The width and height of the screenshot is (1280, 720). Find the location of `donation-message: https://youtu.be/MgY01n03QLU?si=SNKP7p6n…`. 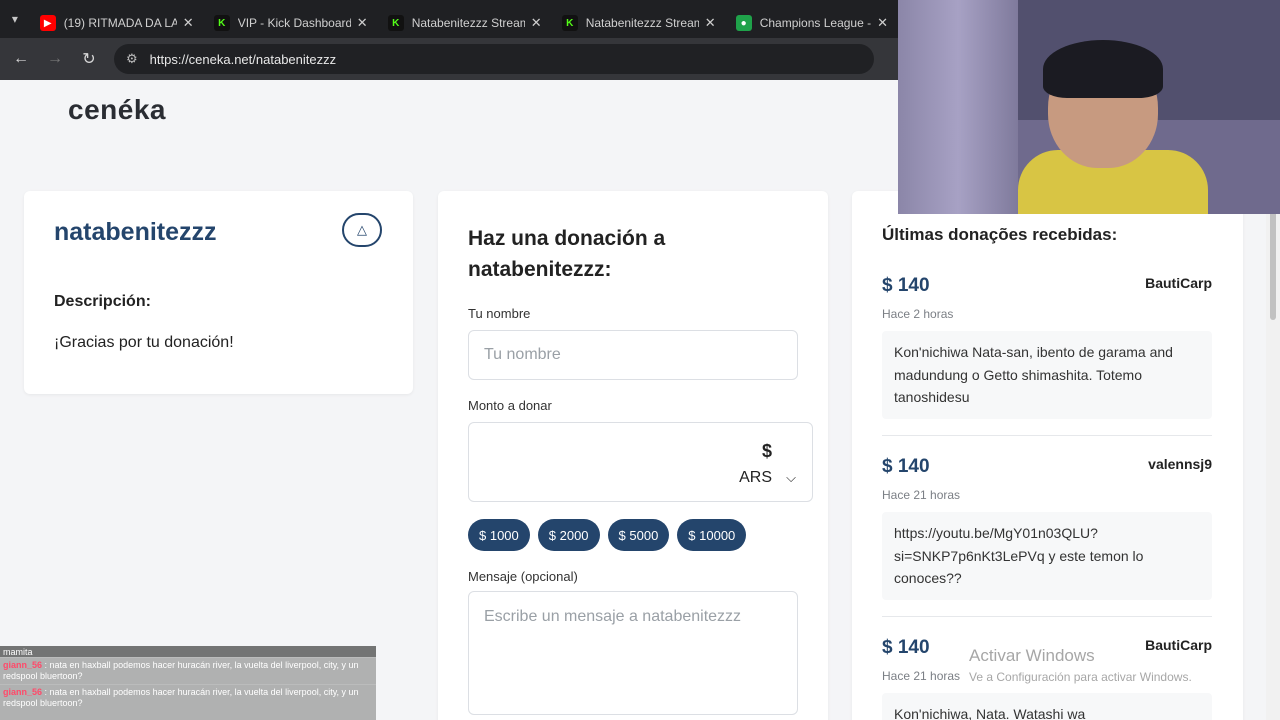

donation-message: https://youtu.be/MgY01n03QLU?si=SNKP7p6n… is located at coordinates (1047, 556).